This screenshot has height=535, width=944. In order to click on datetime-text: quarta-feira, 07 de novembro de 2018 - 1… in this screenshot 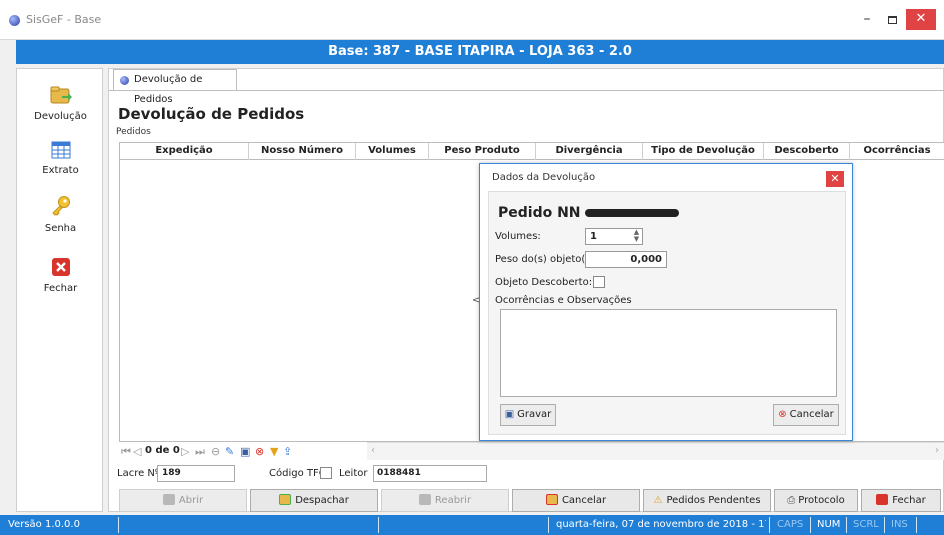, I will do `click(661, 524)`.